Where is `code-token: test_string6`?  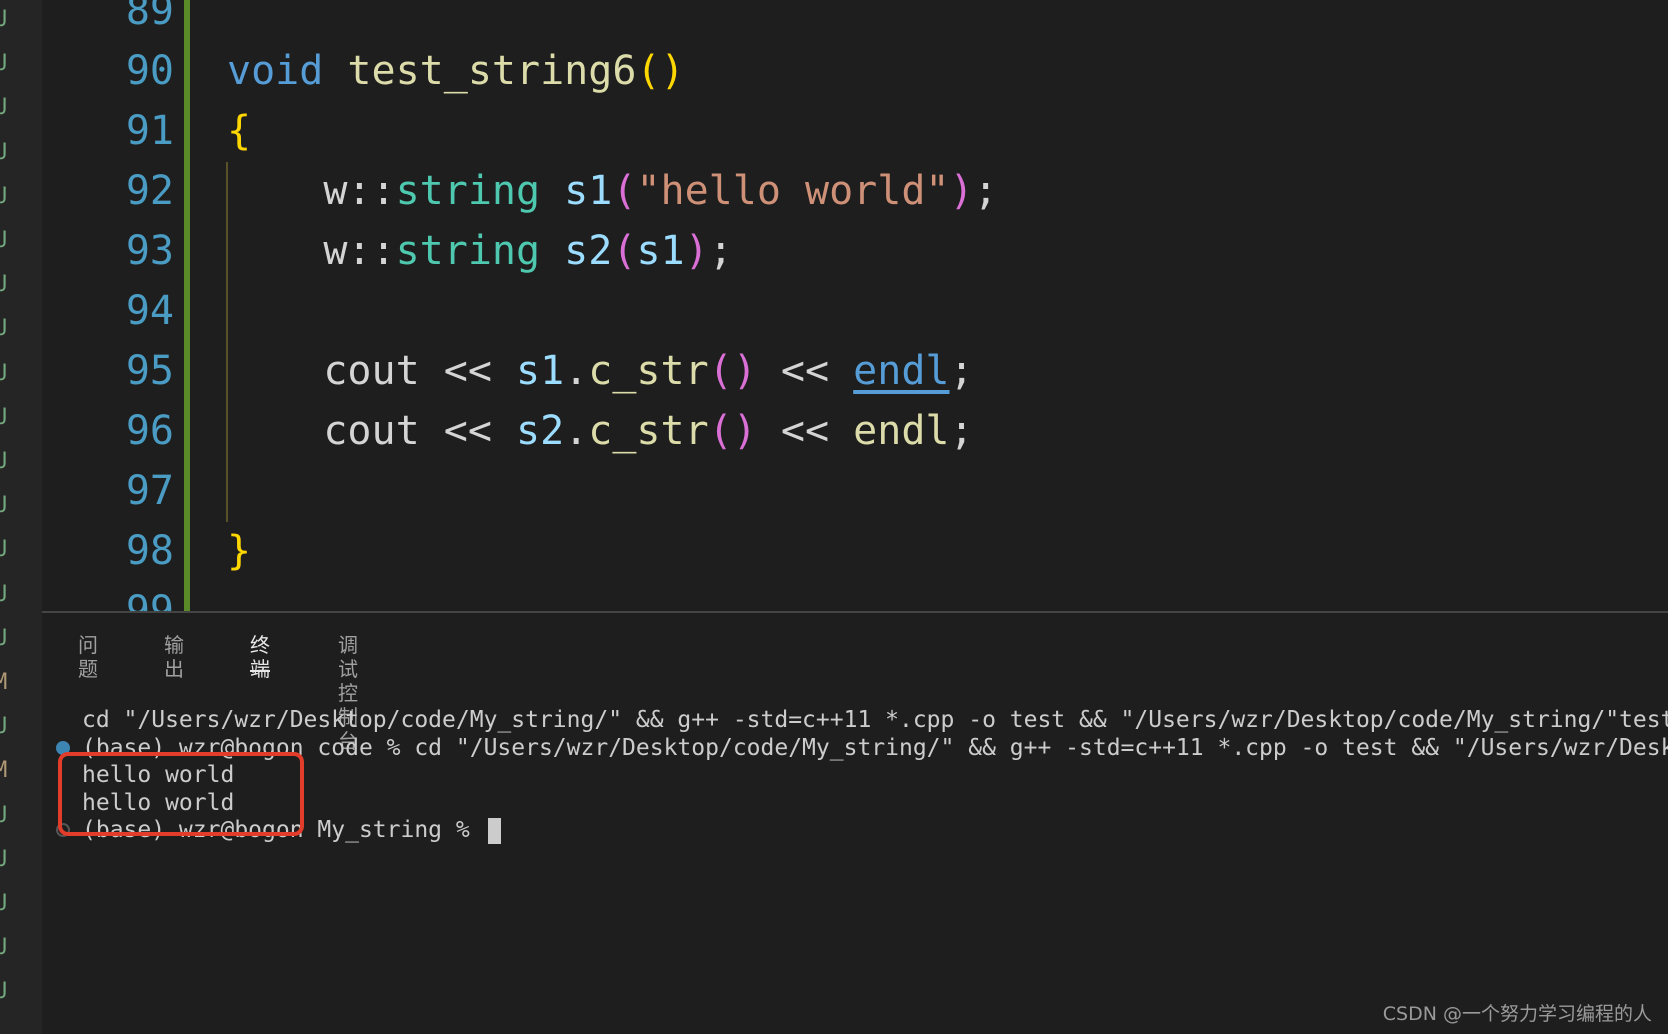
code-token: test_string6 is located at coordinates (492, 71).